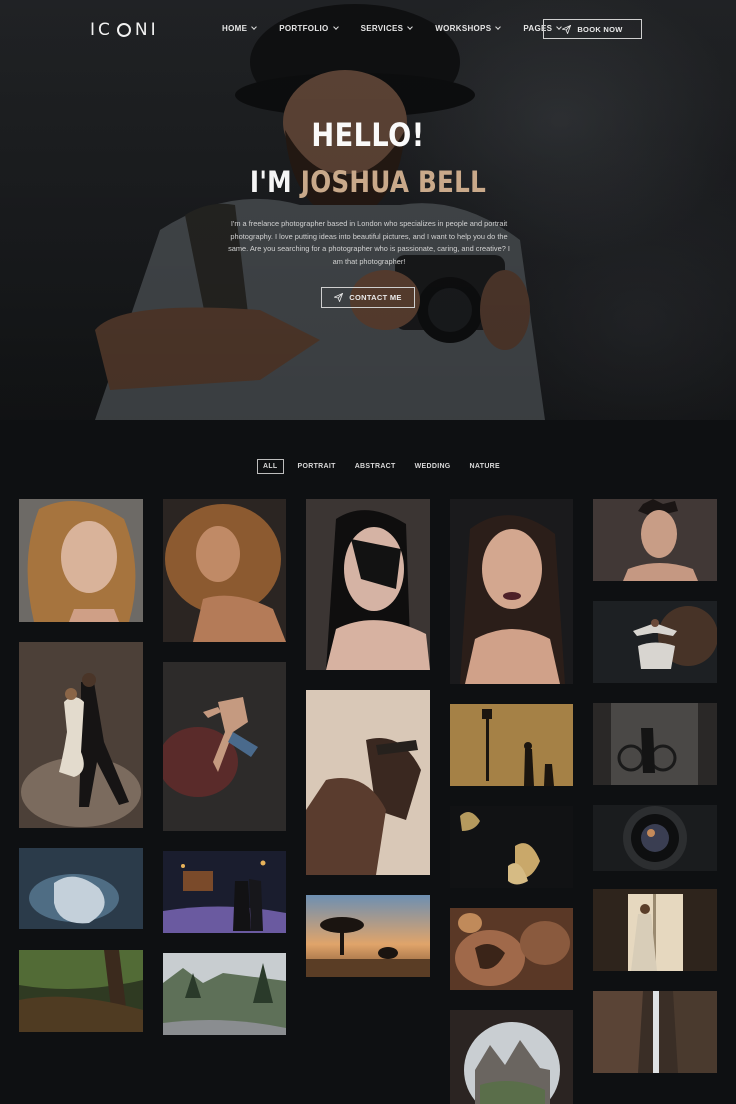 The height and width of the screenshot is (1104, 736). Describe the element at coordinates (101, 30) in the screenshot. I see `logo-text-left: IC` at that location.